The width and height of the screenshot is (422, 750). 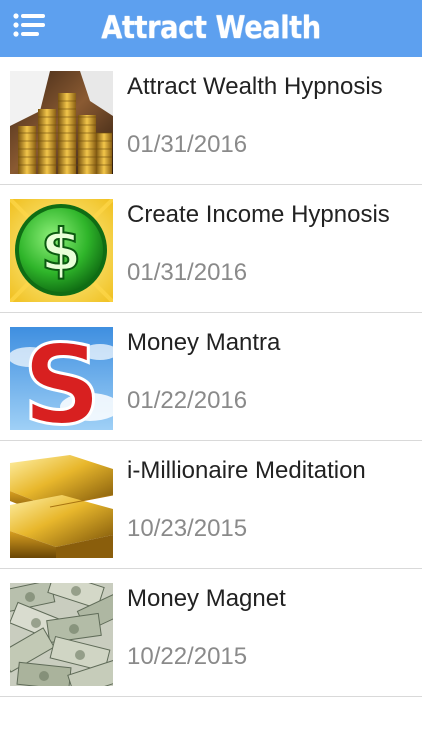 I want to click on item-date: 01/22/2016, so click(x=187, y=400).